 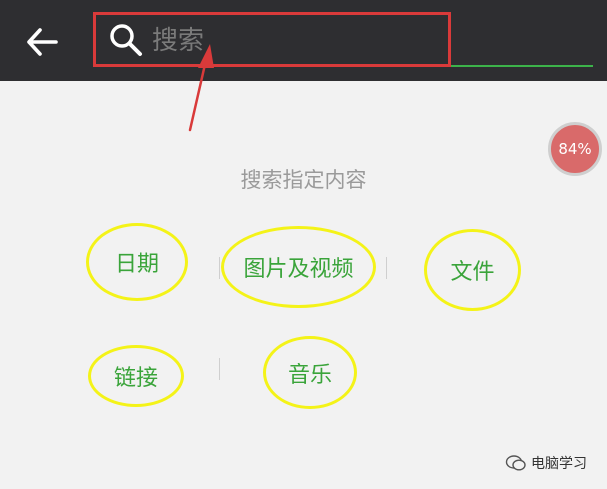 I want to click on back-button, so click(x=42, y=42).